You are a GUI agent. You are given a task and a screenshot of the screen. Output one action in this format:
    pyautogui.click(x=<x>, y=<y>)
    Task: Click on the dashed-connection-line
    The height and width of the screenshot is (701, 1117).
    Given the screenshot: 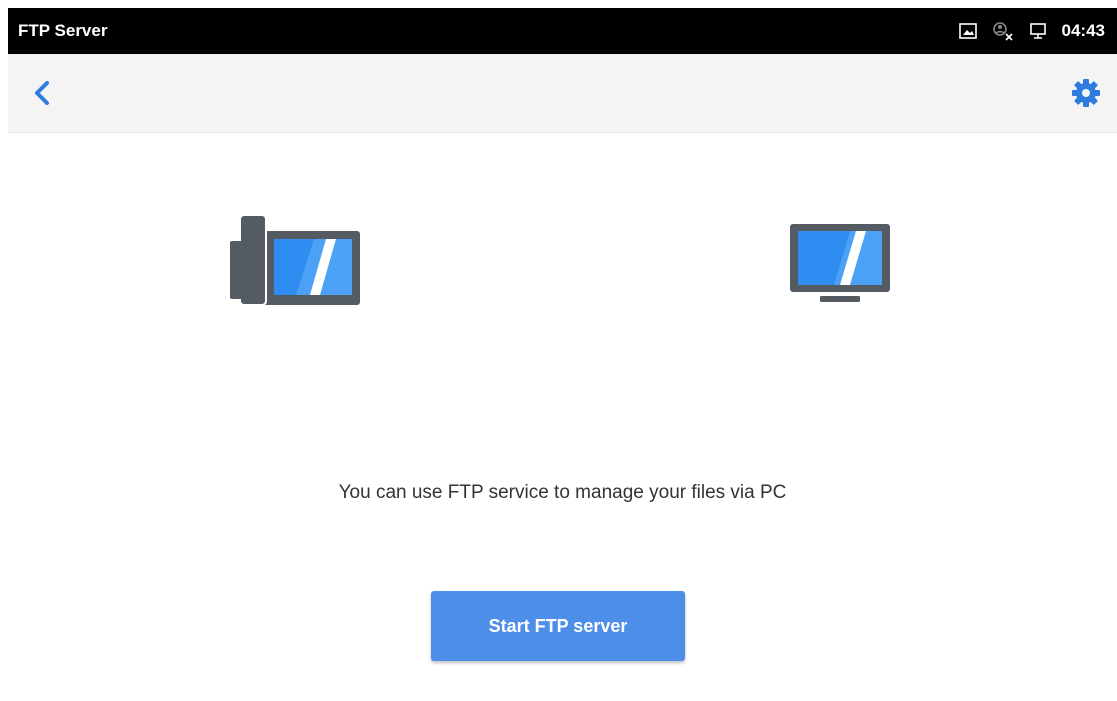 What is the action you would take?
    pyautogui.click(x=574, y=260)
    